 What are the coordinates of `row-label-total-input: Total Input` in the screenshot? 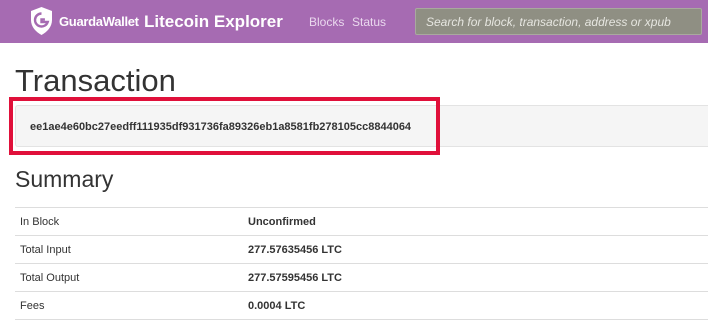 It's located at (45, 250).